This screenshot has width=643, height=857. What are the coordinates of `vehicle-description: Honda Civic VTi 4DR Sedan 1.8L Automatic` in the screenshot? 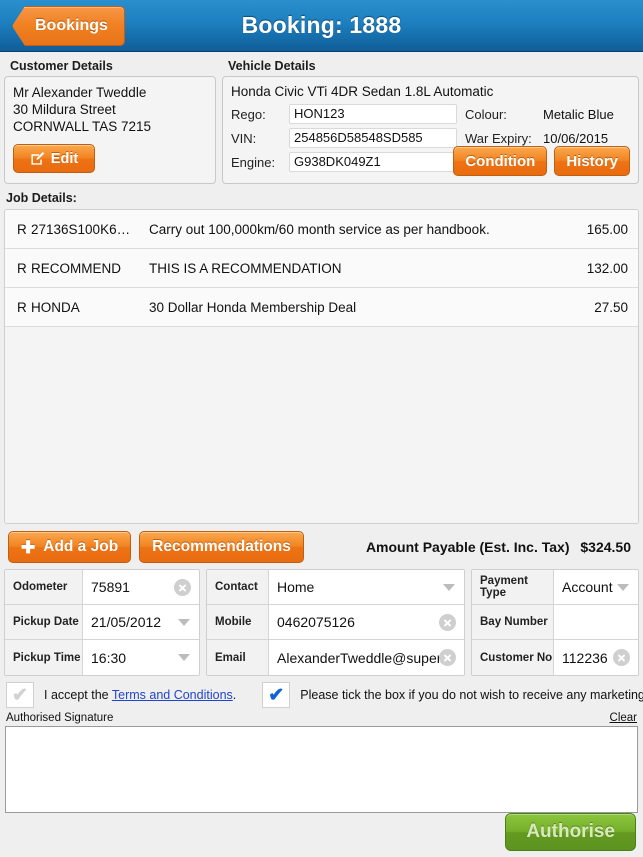 It's located at (362, 91).